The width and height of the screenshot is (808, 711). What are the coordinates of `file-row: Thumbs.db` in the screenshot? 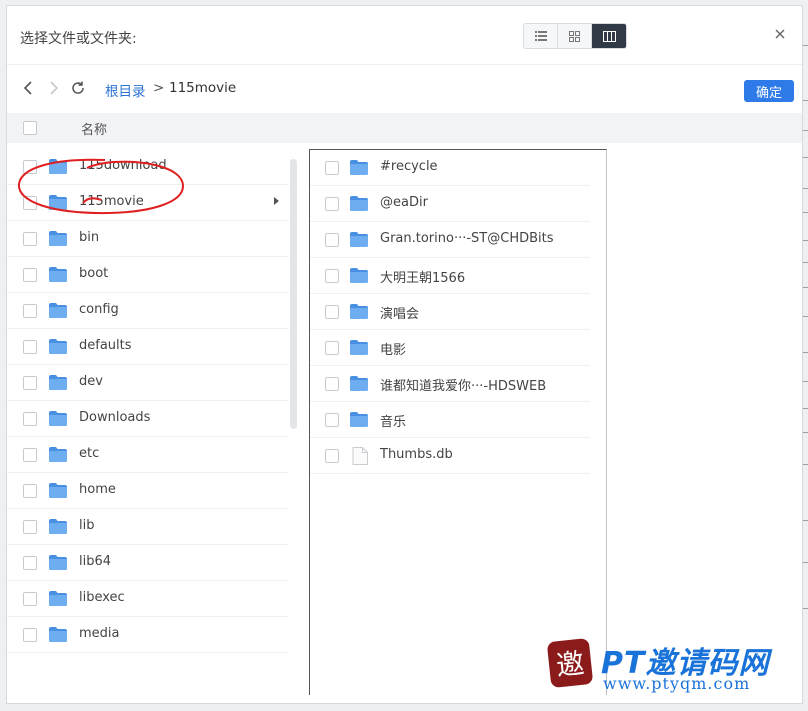 It's located at (450, 456).